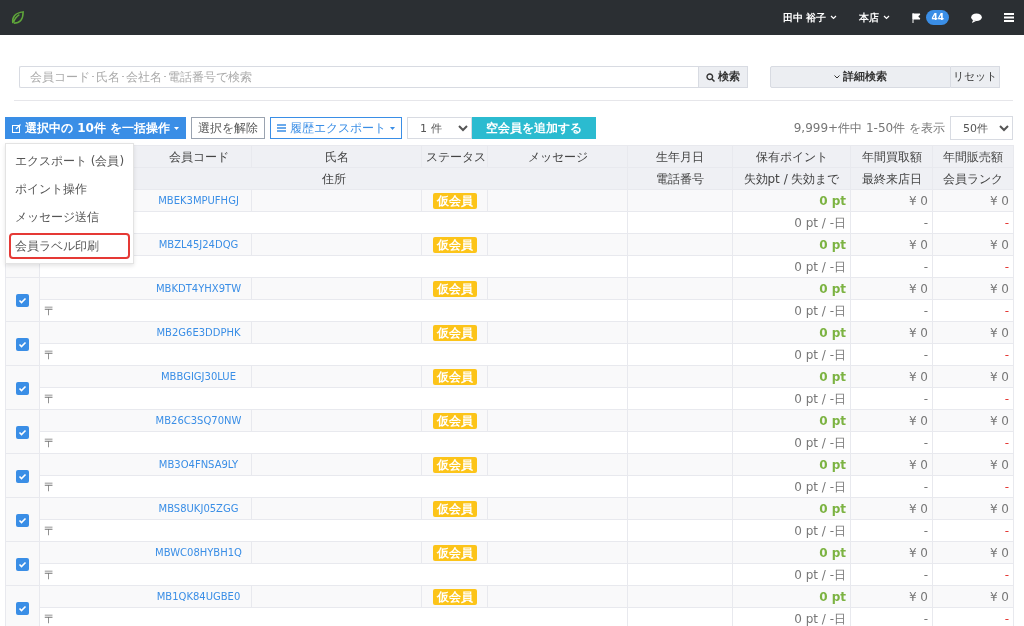 Image resolution: width=1024 pixels, height=626 pixels. I want to click on menu-item: 会員ラベル印刷, so click(70, 245).